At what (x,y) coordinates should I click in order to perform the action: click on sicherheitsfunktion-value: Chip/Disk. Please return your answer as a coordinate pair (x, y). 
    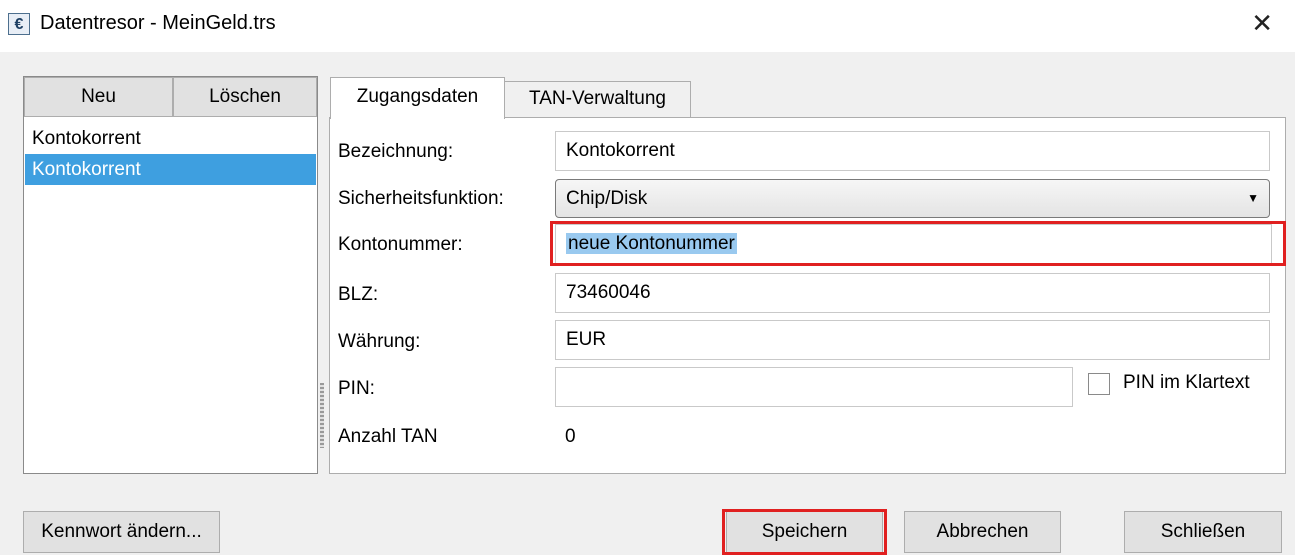
    Looking at the image, I should click on (607, 198).